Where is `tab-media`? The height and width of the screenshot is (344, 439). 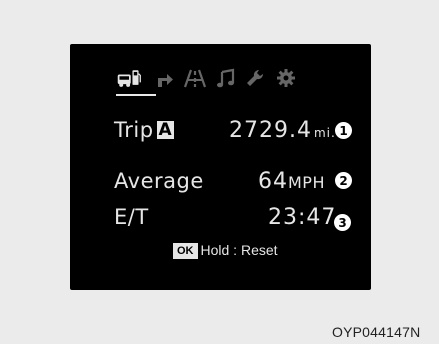
tab-media is located at coordinates (226, 78).